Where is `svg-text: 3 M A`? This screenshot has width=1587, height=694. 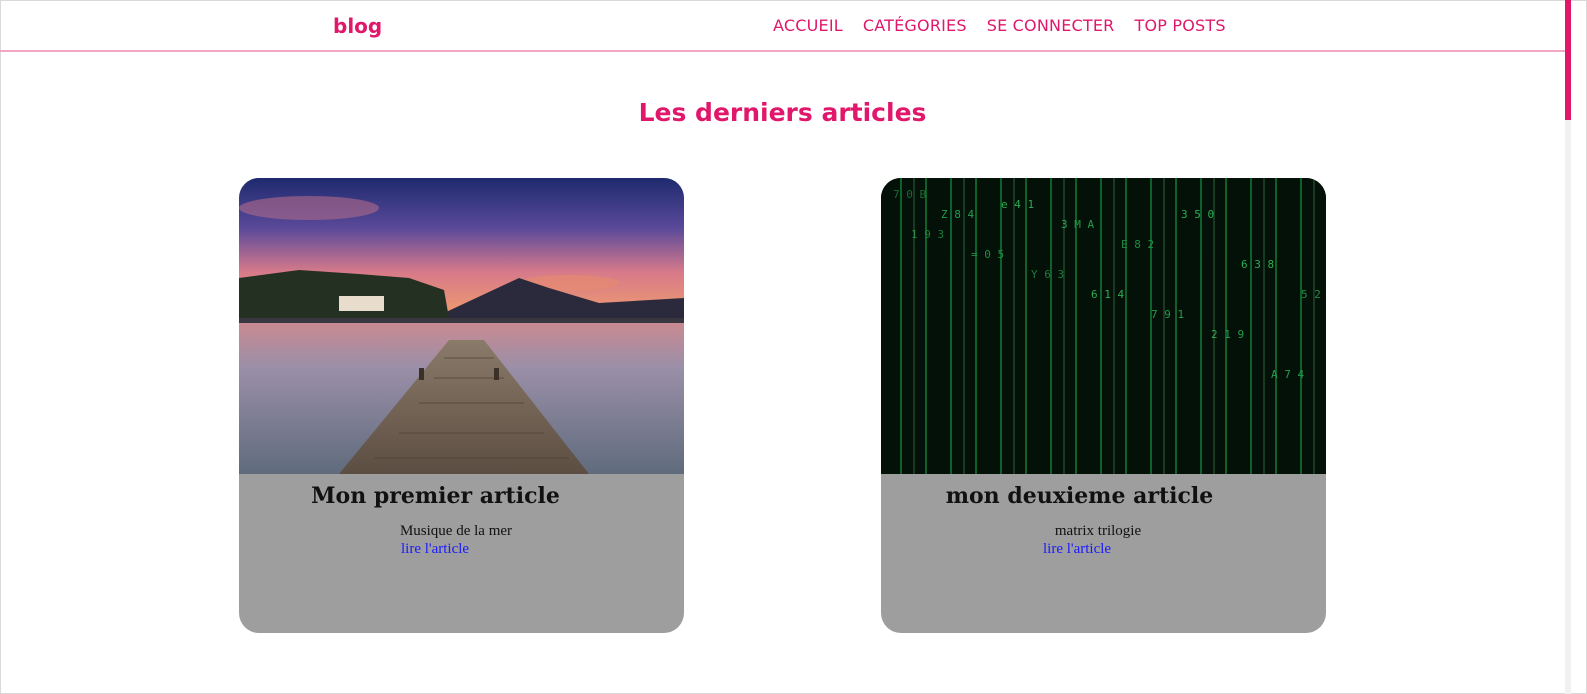 svg-text: 3 M A is located at coordinates (1077, 224).